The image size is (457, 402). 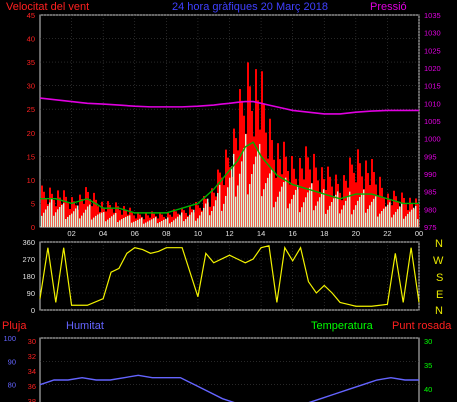 What do you see at coordinates (14, 326) in the screenshot?
I see `rain-label: Pluja` at bounding box center [14, 326].